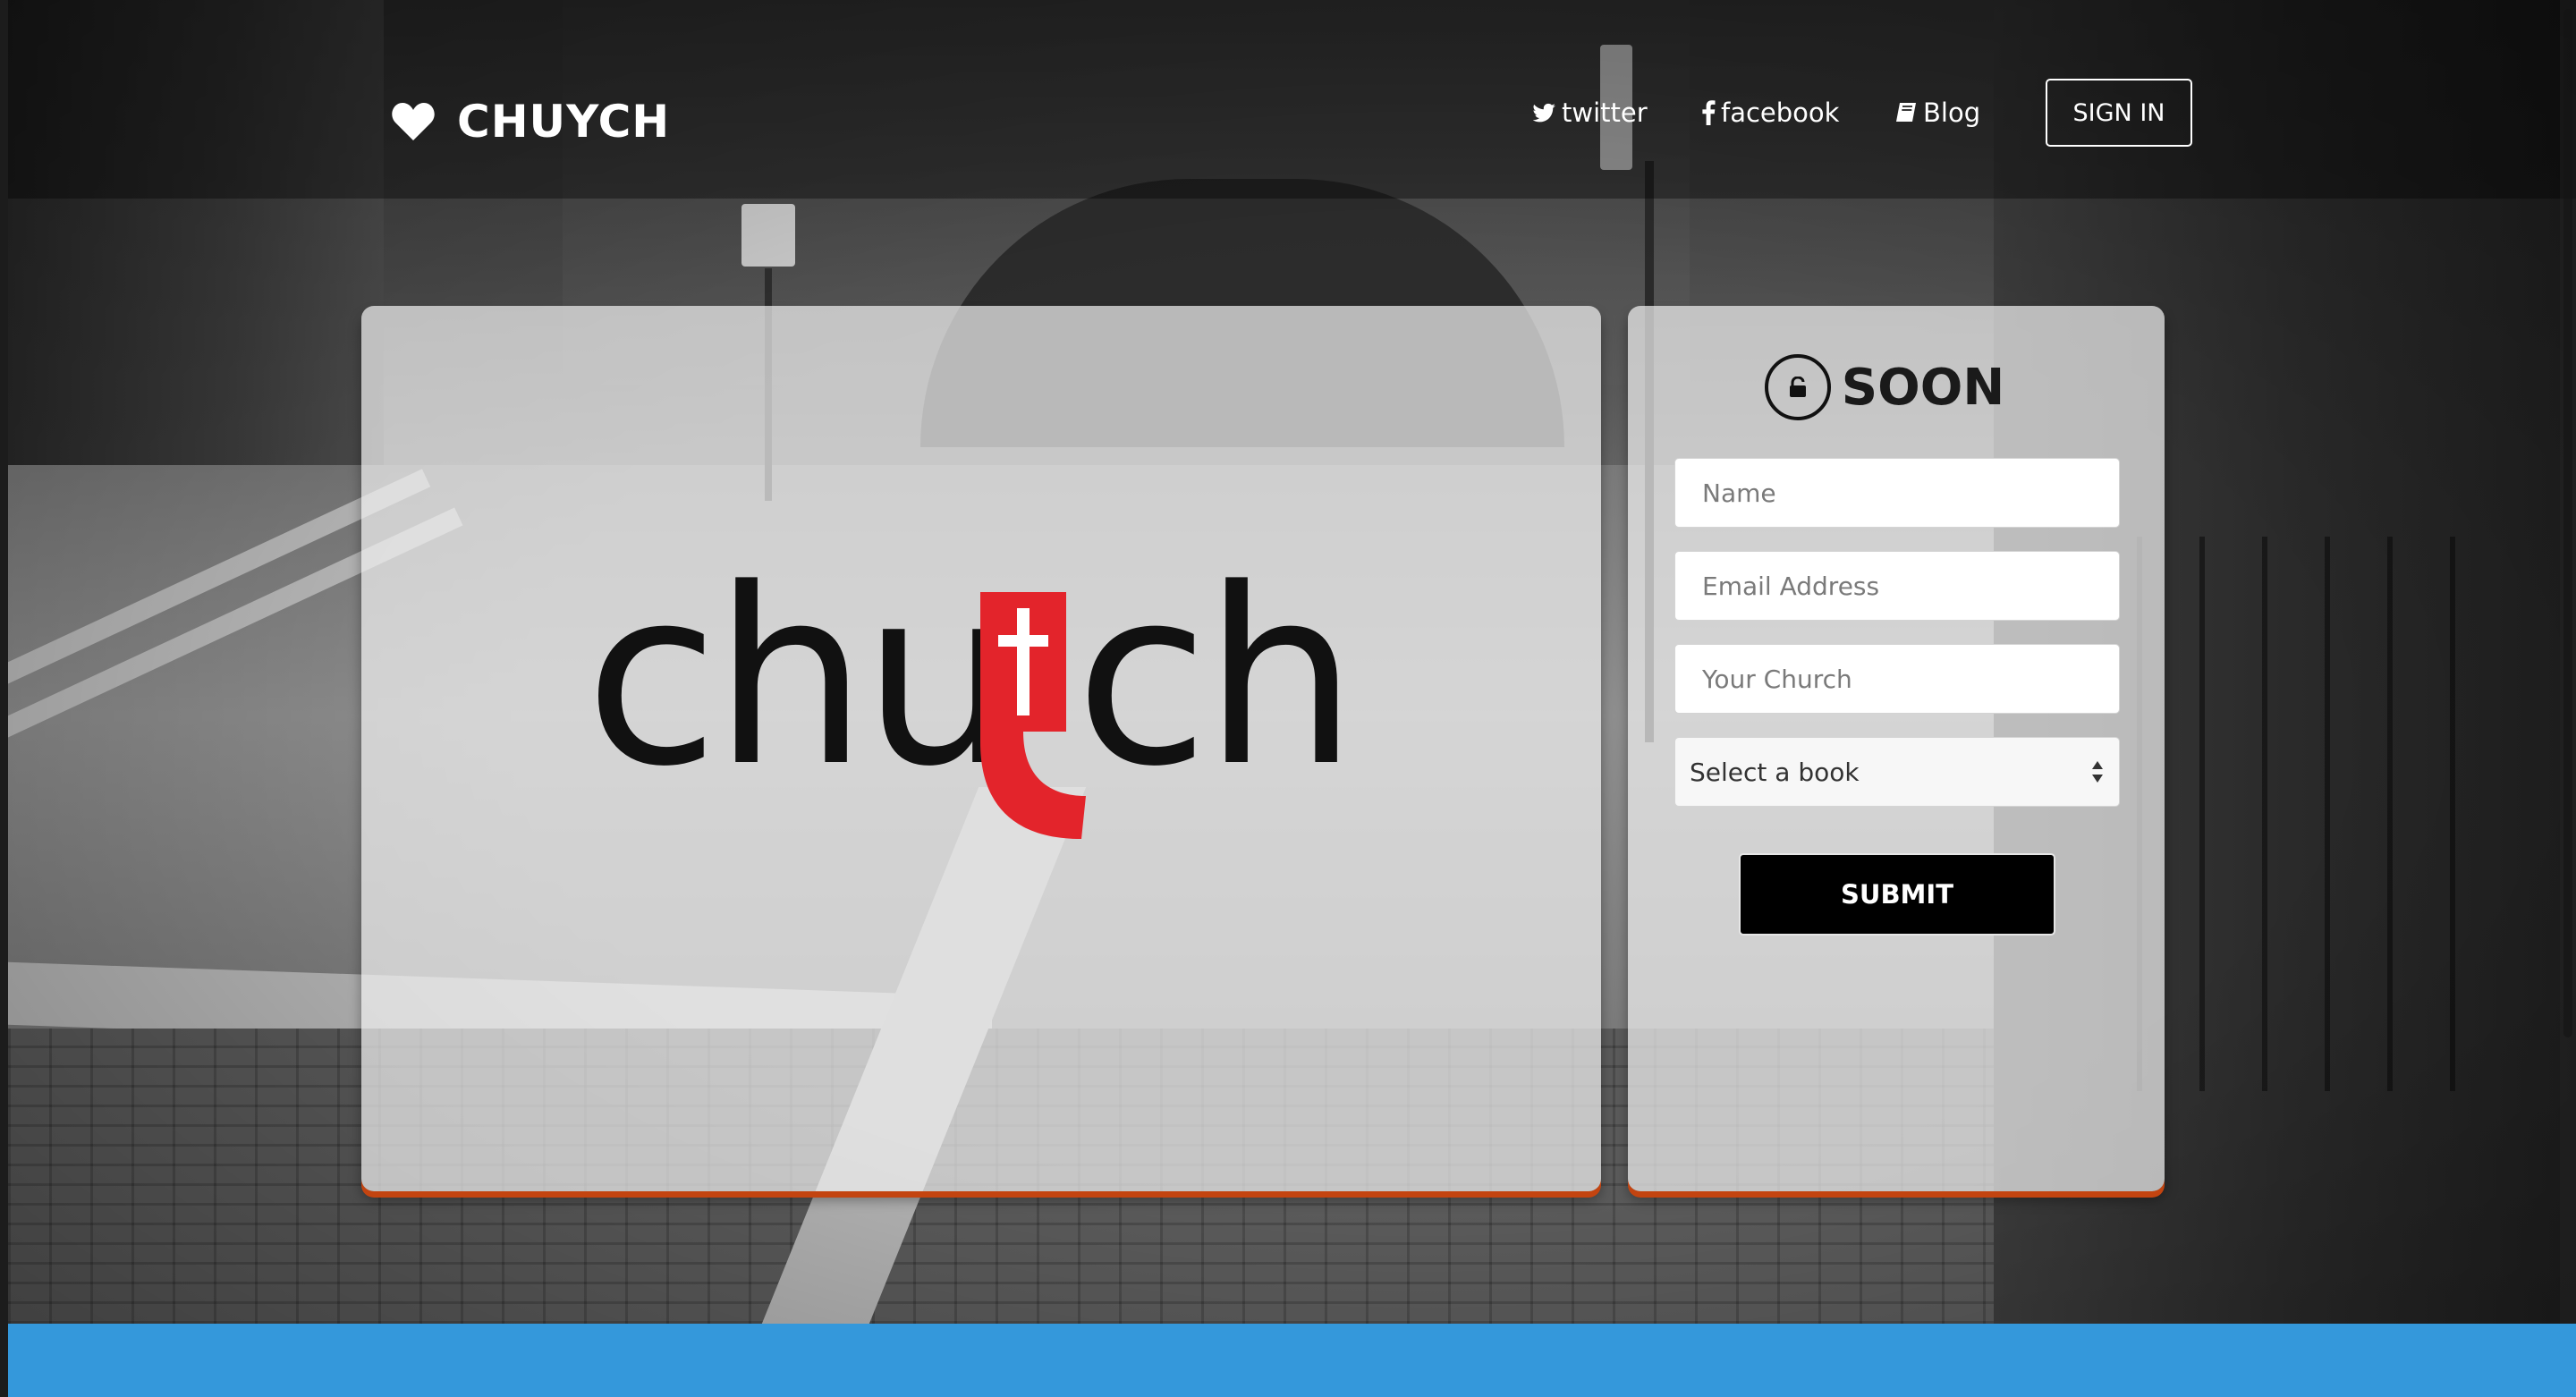 The width and height of the screenshot is (2576, 1397). Describe the element at coordinates (1906, 113) in the screenshot. I see `book-icon` at that location.